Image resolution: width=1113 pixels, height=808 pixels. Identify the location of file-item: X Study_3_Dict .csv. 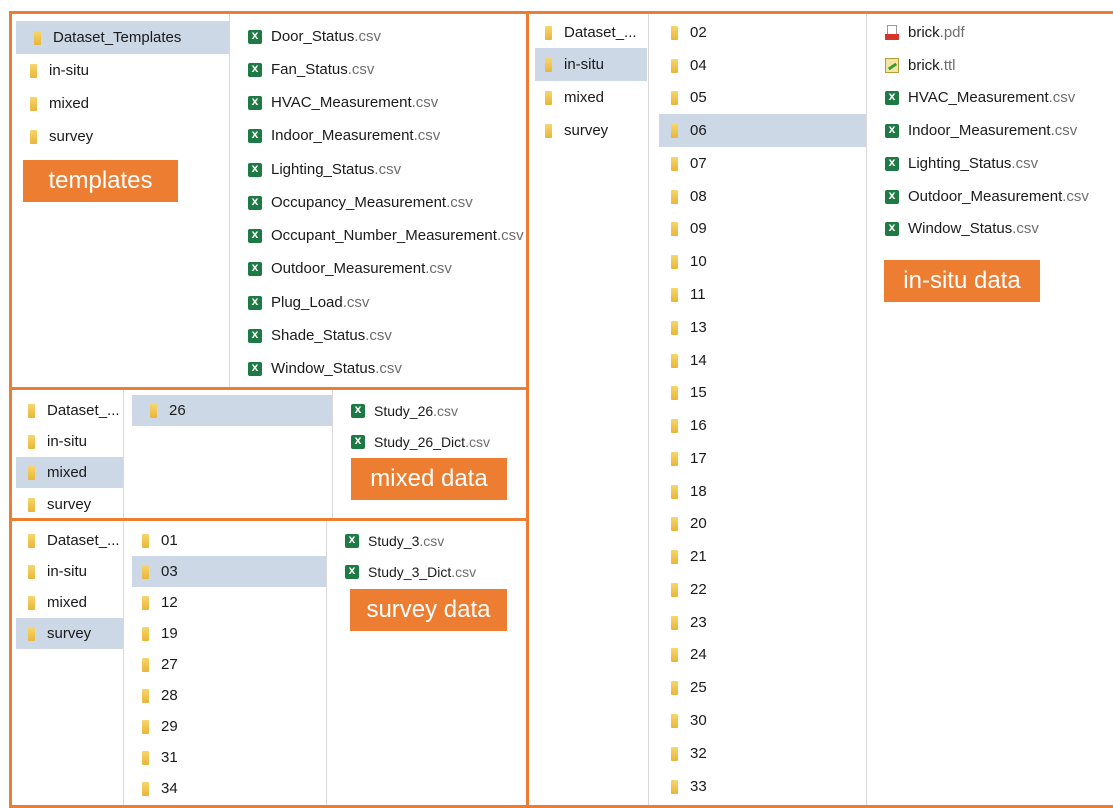
(426, 571).